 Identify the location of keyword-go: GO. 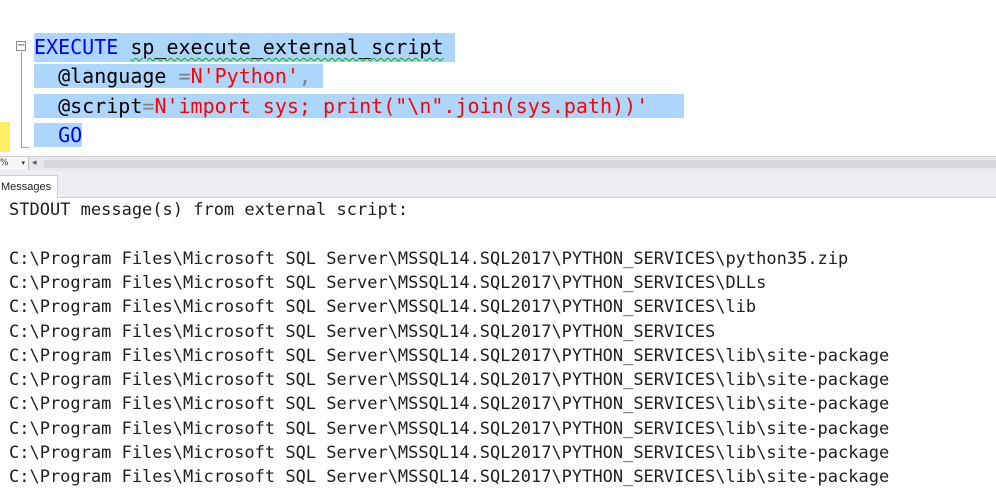
(70, 135).